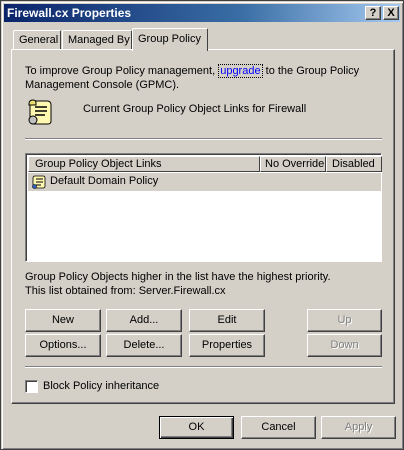 This screenshot has height=450, width=404. I want to click on close-button: X, so click(391, 13).